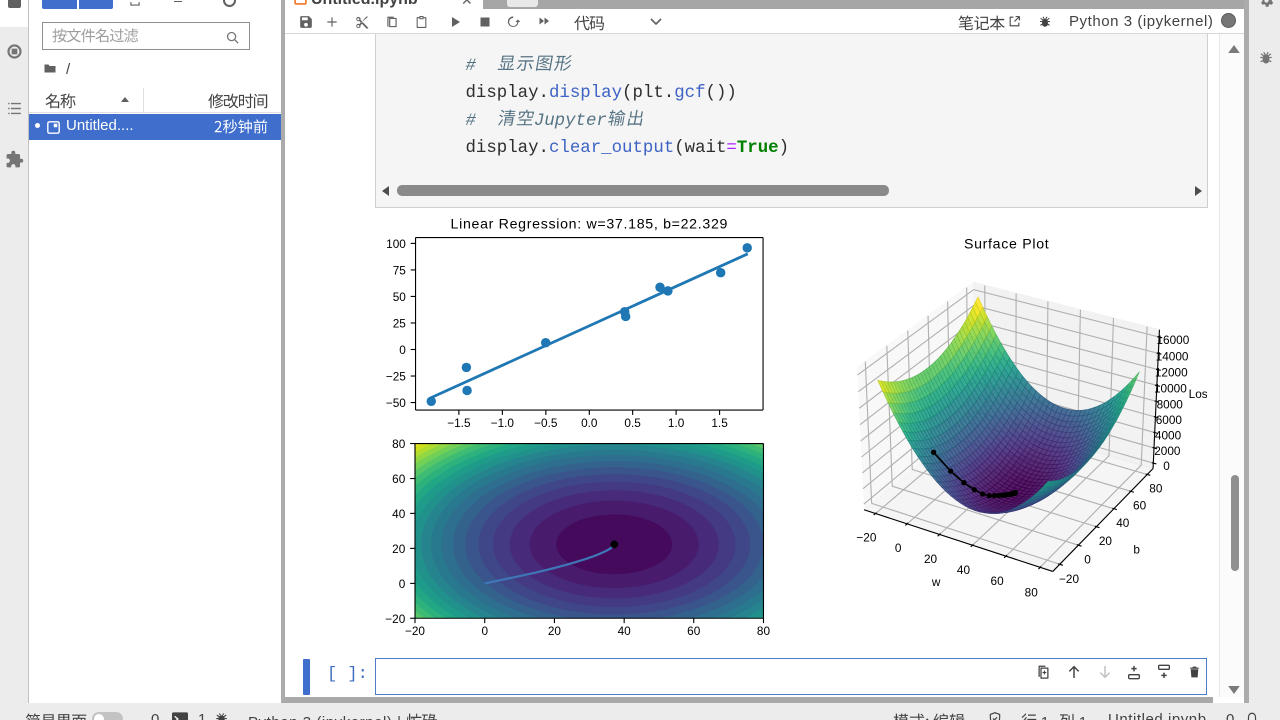  What do you see at coordinates (936, 582) in the screenshot?
I see `svg-text: w` at bounding box center [936, 582].